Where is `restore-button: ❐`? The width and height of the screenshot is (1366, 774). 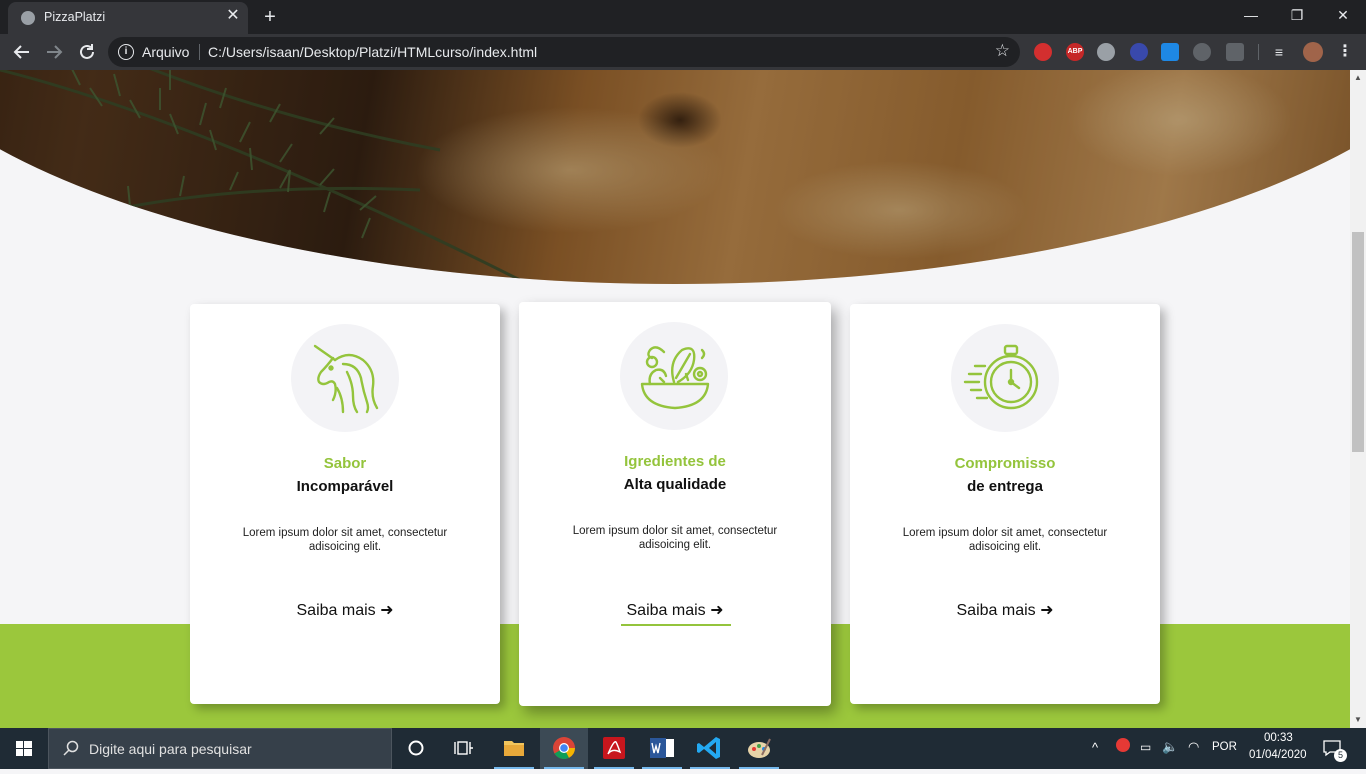
restore-button: ❐ is located at coordinates (1297, 15).